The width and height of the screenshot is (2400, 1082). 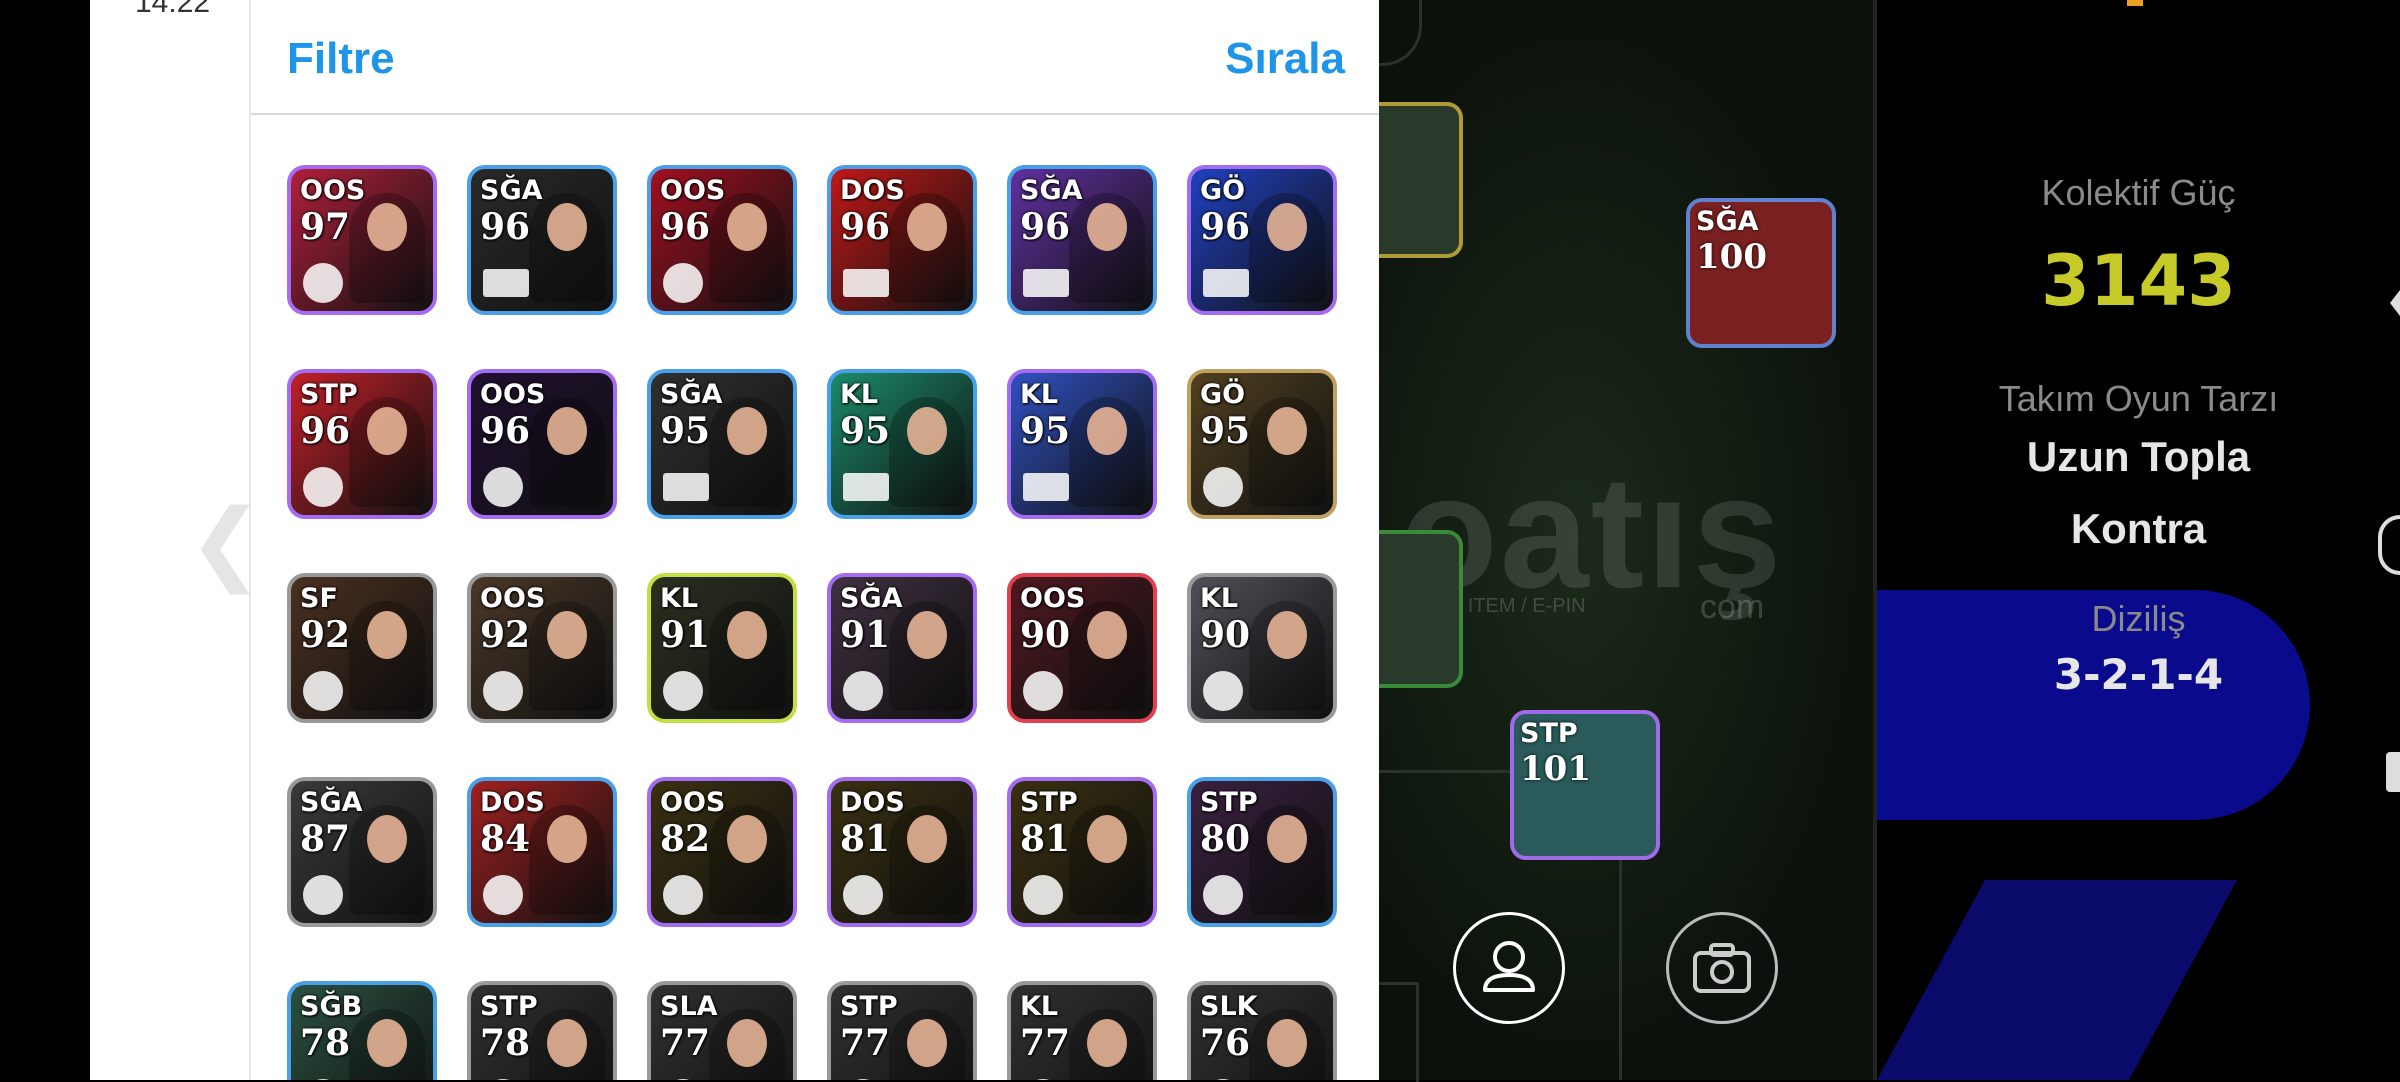 What do you see at coordinates (362, 1030) in the screenshot?
I see `player-card: SĞB 78` at bounding box center [362, 1030].